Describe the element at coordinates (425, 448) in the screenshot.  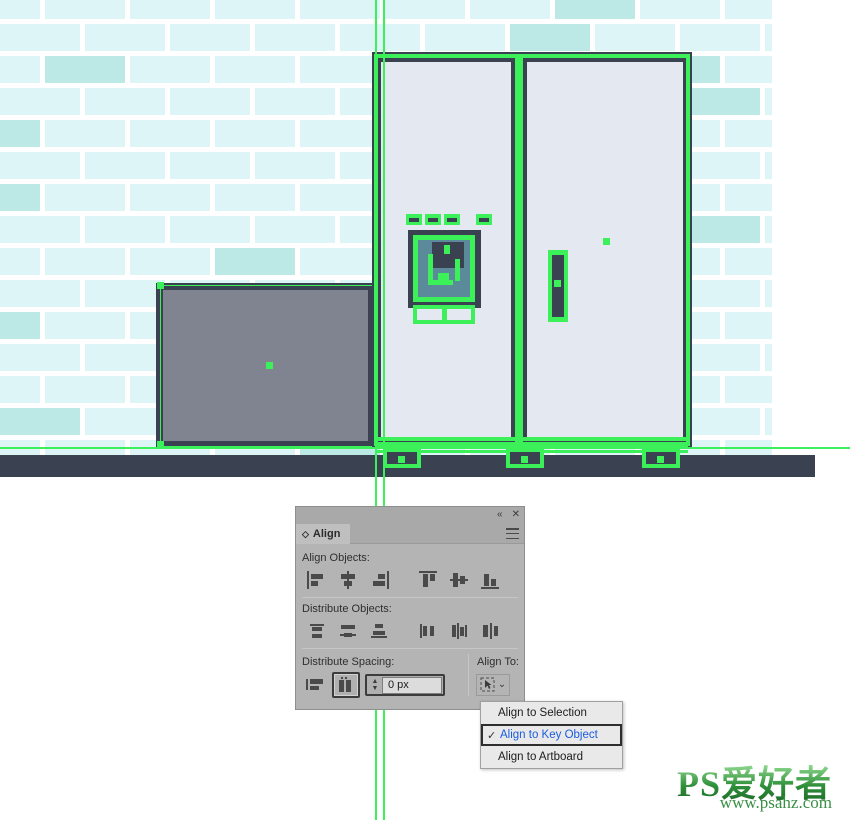
I see `horizontal-guide` at that location.